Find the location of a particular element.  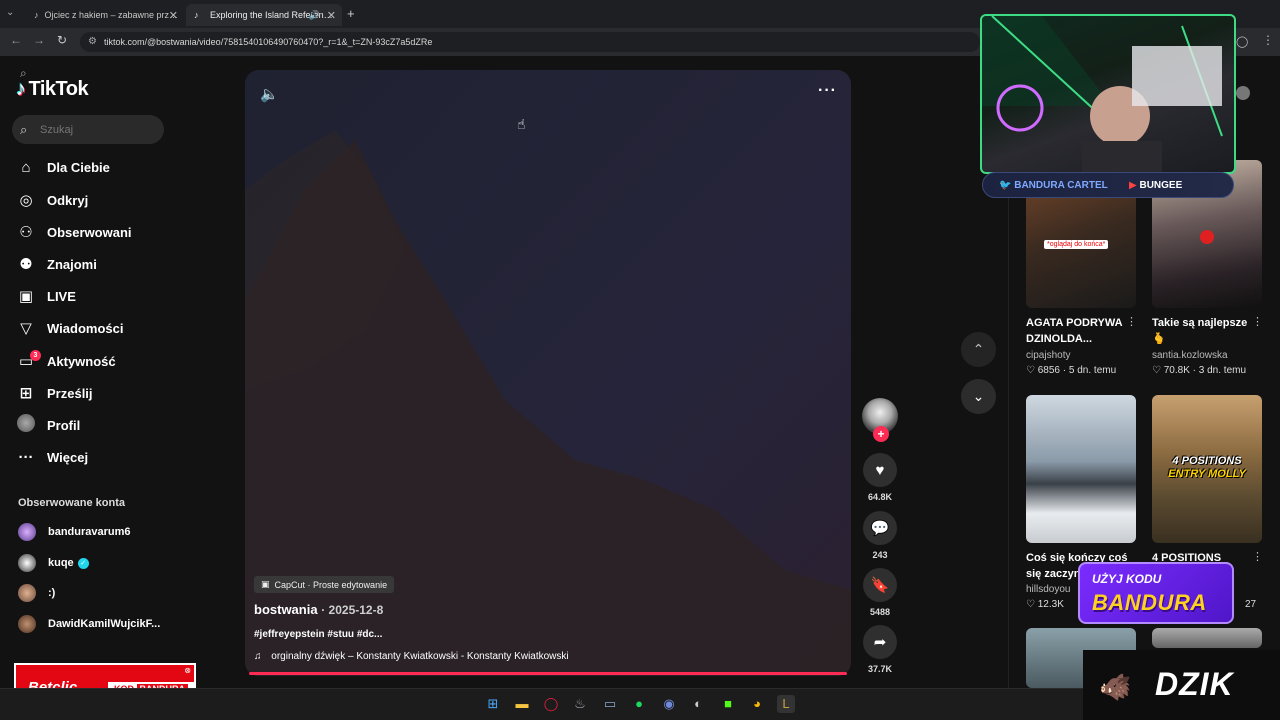

discord-icon: ◉ is located at coordinates (669, 704).